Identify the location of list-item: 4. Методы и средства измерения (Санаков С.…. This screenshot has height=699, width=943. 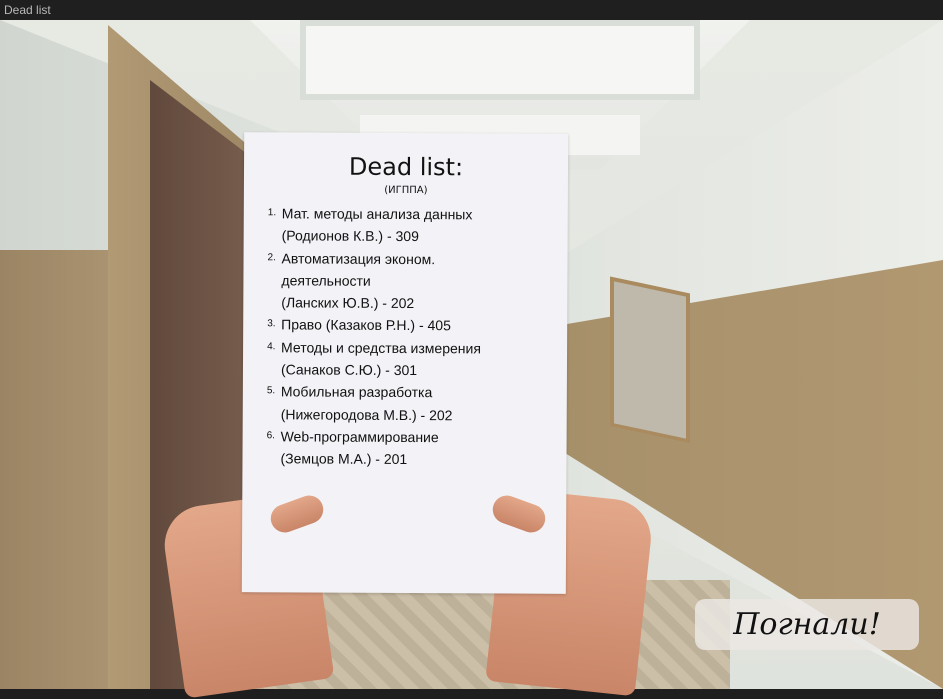
(417, 359).